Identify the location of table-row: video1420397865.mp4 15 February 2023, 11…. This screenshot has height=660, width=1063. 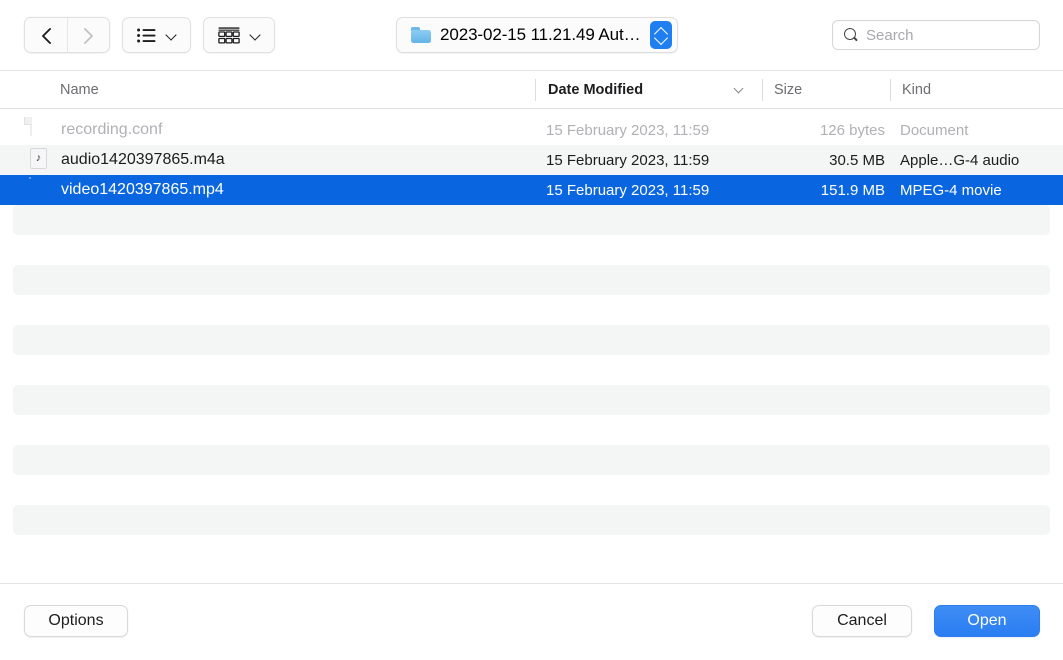
(531, 190).